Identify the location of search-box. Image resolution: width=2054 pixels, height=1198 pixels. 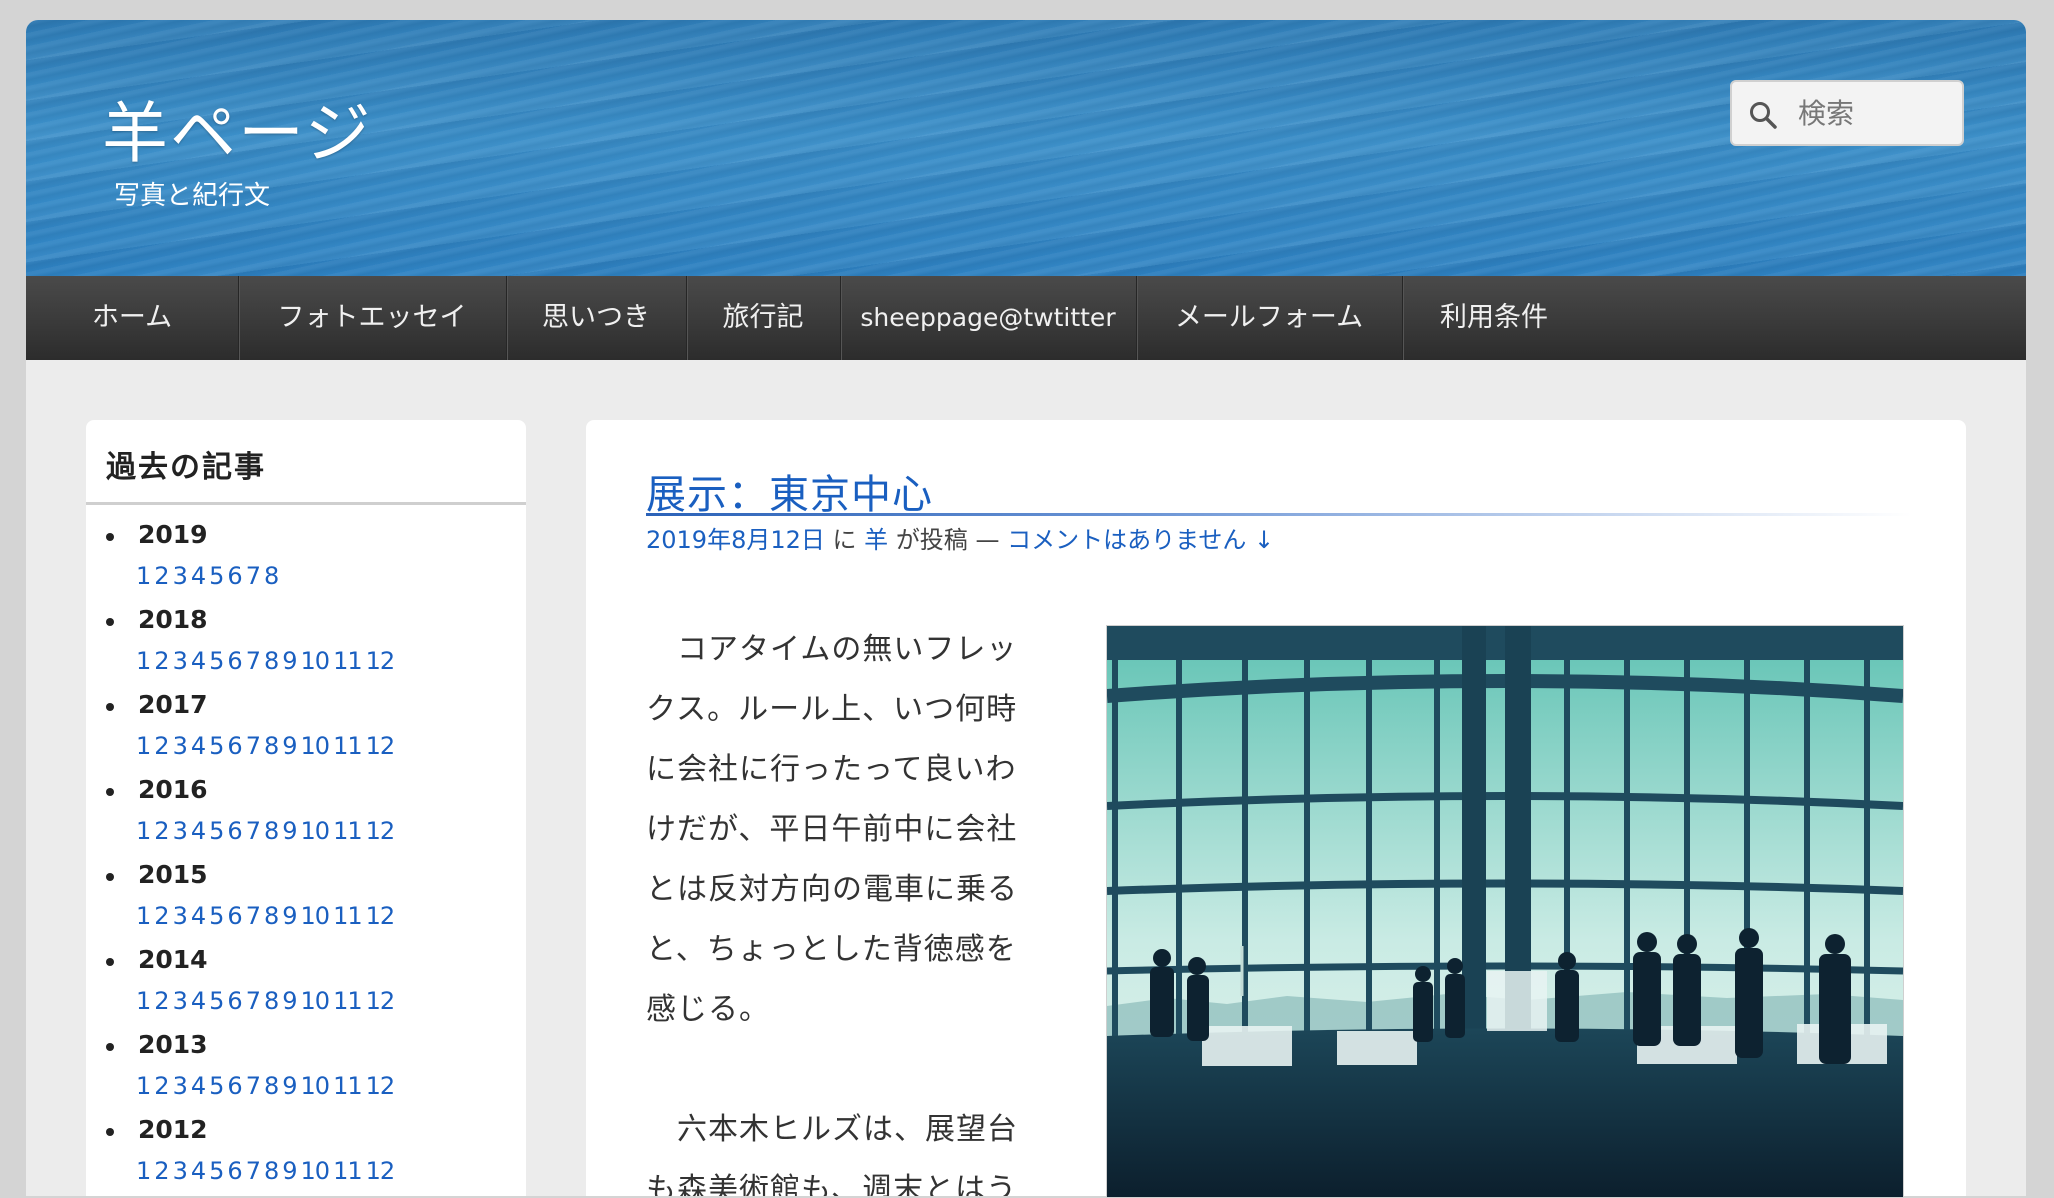
(1847, 113).